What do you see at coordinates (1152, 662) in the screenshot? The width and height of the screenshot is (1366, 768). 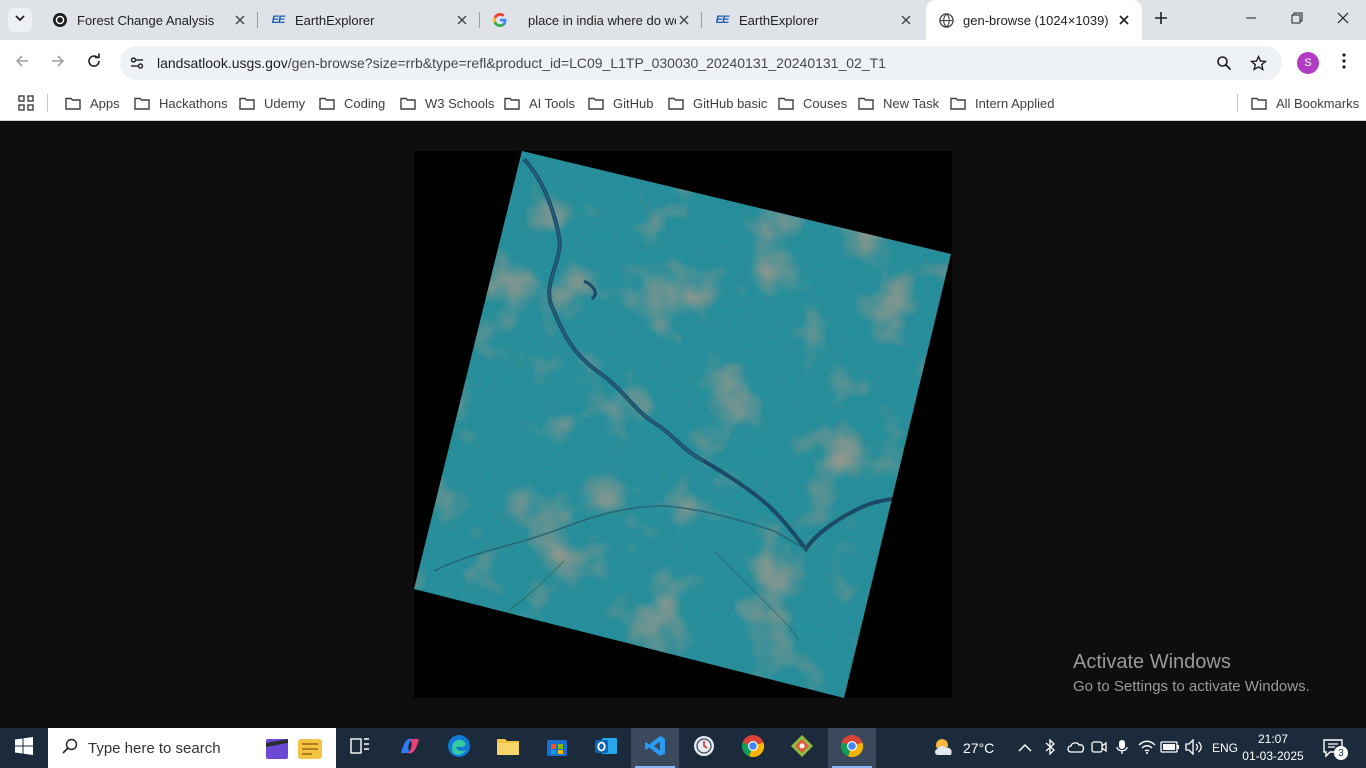 I see `watermark-title: Activate Windows` at bounding box center [1152, 662].